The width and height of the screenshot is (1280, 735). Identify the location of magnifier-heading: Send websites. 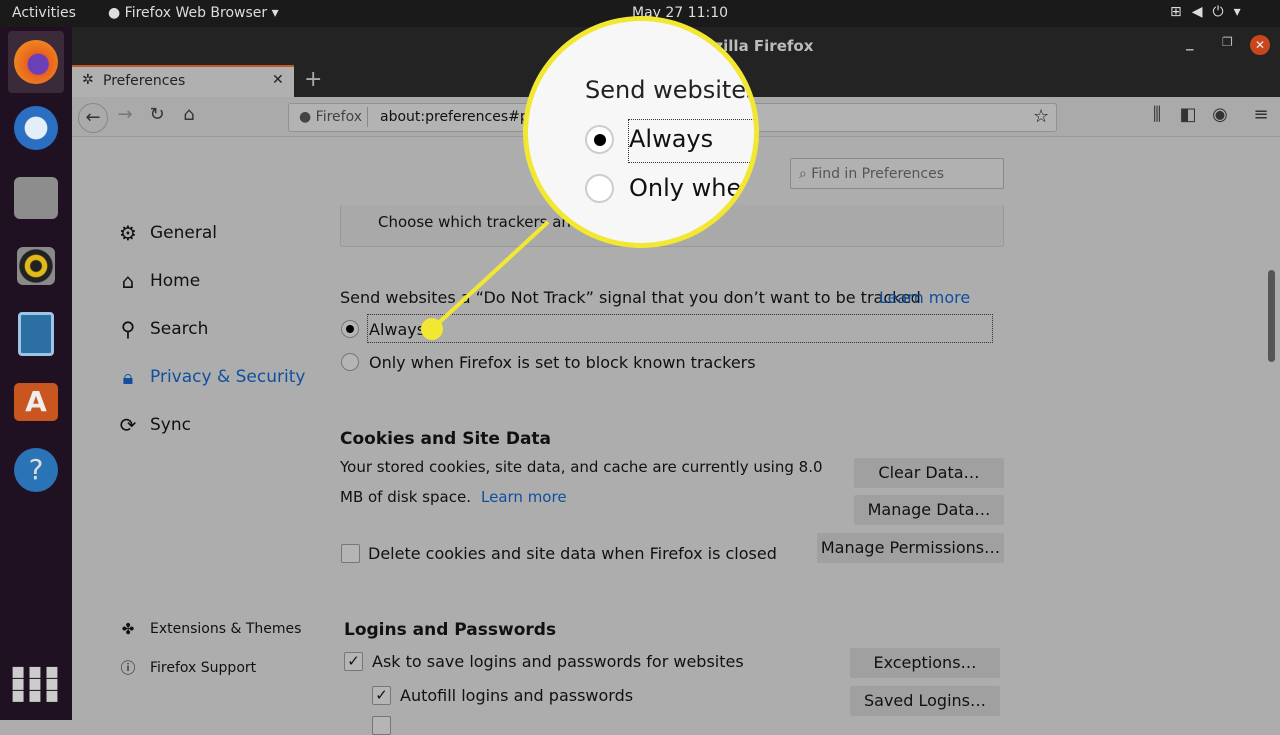
(672, 90).